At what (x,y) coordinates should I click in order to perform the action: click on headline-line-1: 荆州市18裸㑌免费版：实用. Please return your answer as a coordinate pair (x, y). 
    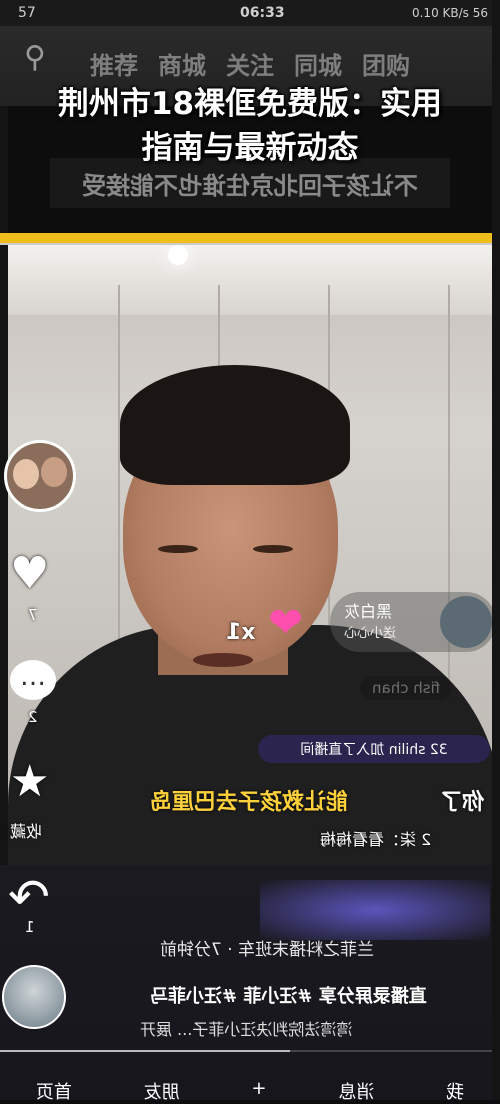
    Looking at the image, I should click on (250, 104).